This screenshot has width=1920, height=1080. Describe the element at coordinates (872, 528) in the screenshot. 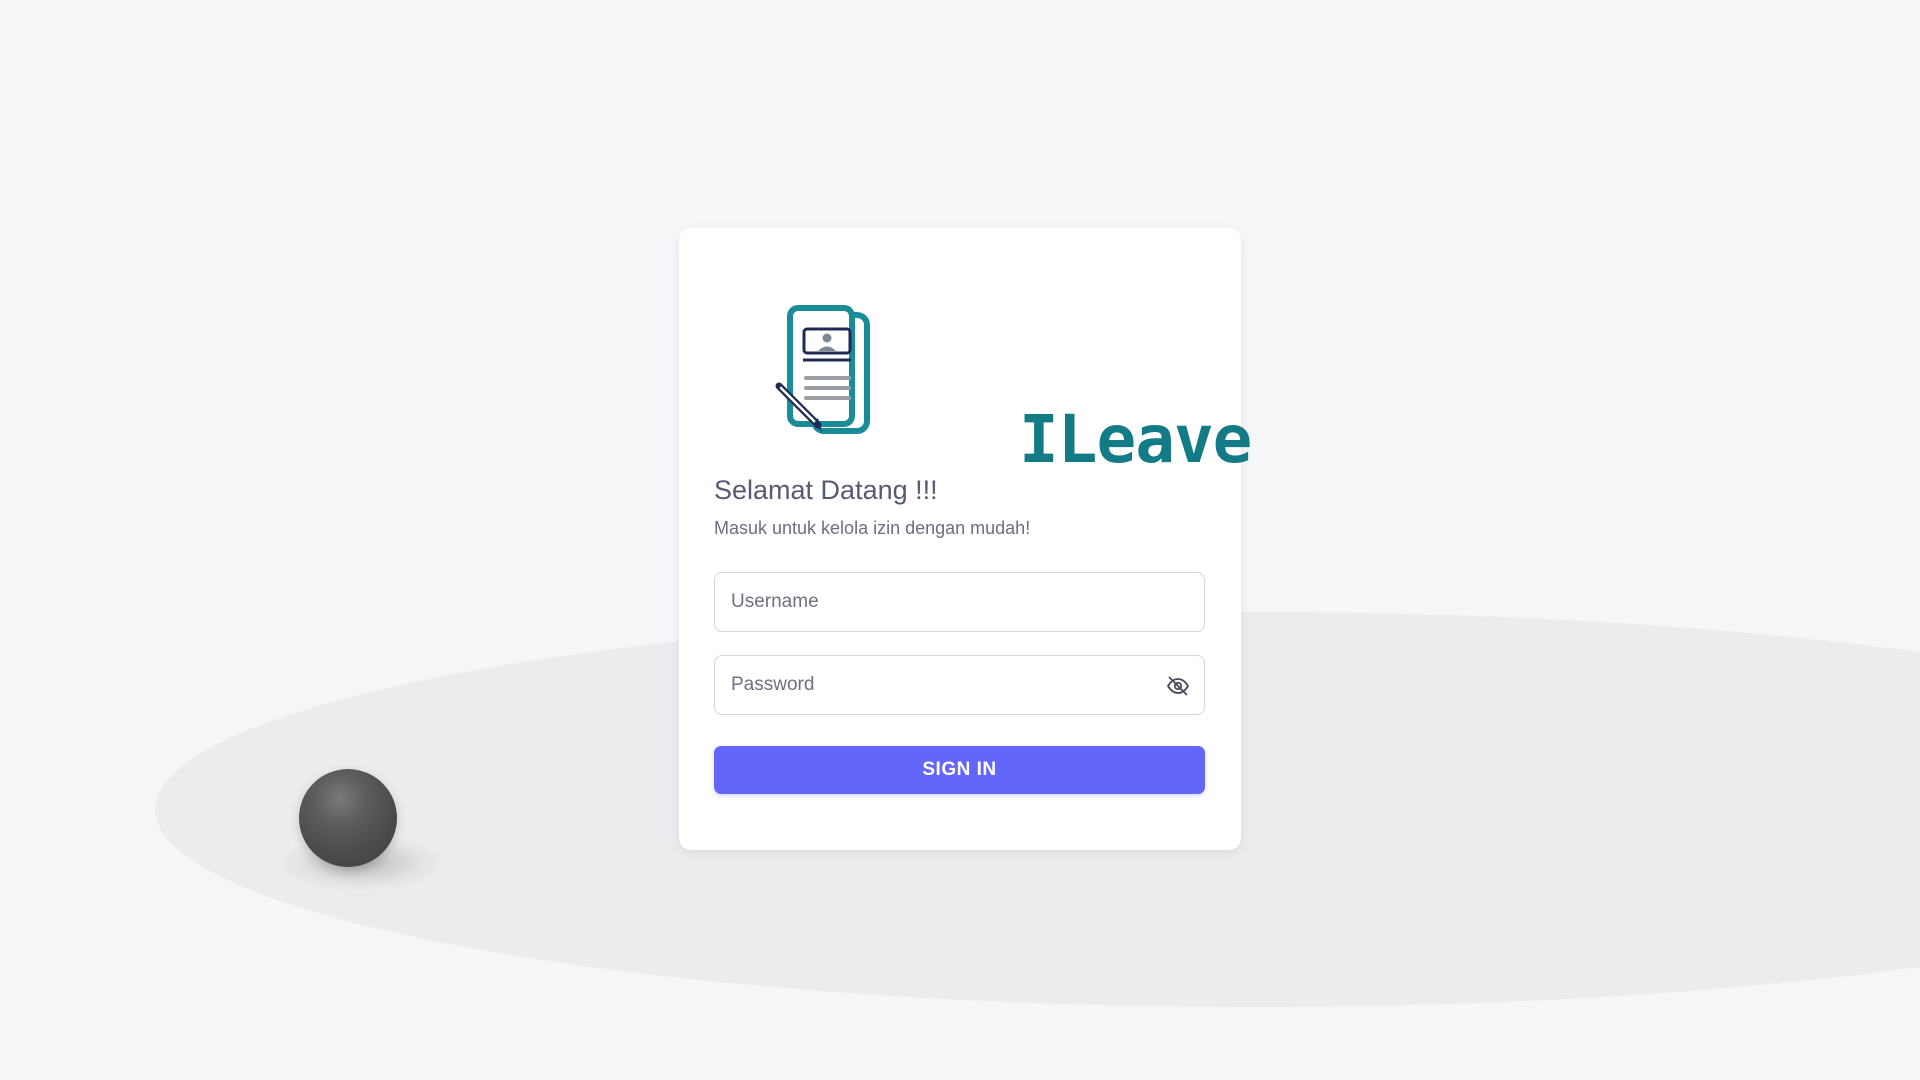

I see `welcome-subtitle: Masuk untuk kelola izin dengan mudah!` at that location.